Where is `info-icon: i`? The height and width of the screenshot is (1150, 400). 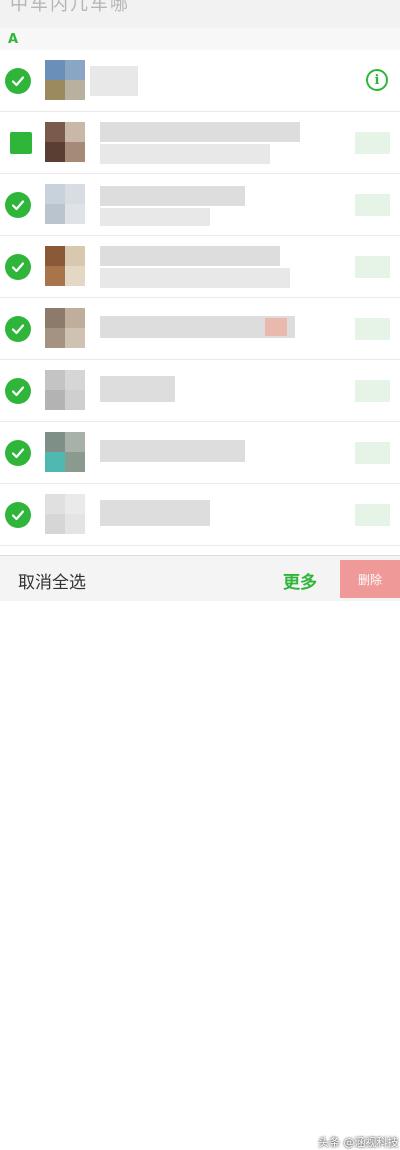 info-icon: i is located at coordinates (377, 80).